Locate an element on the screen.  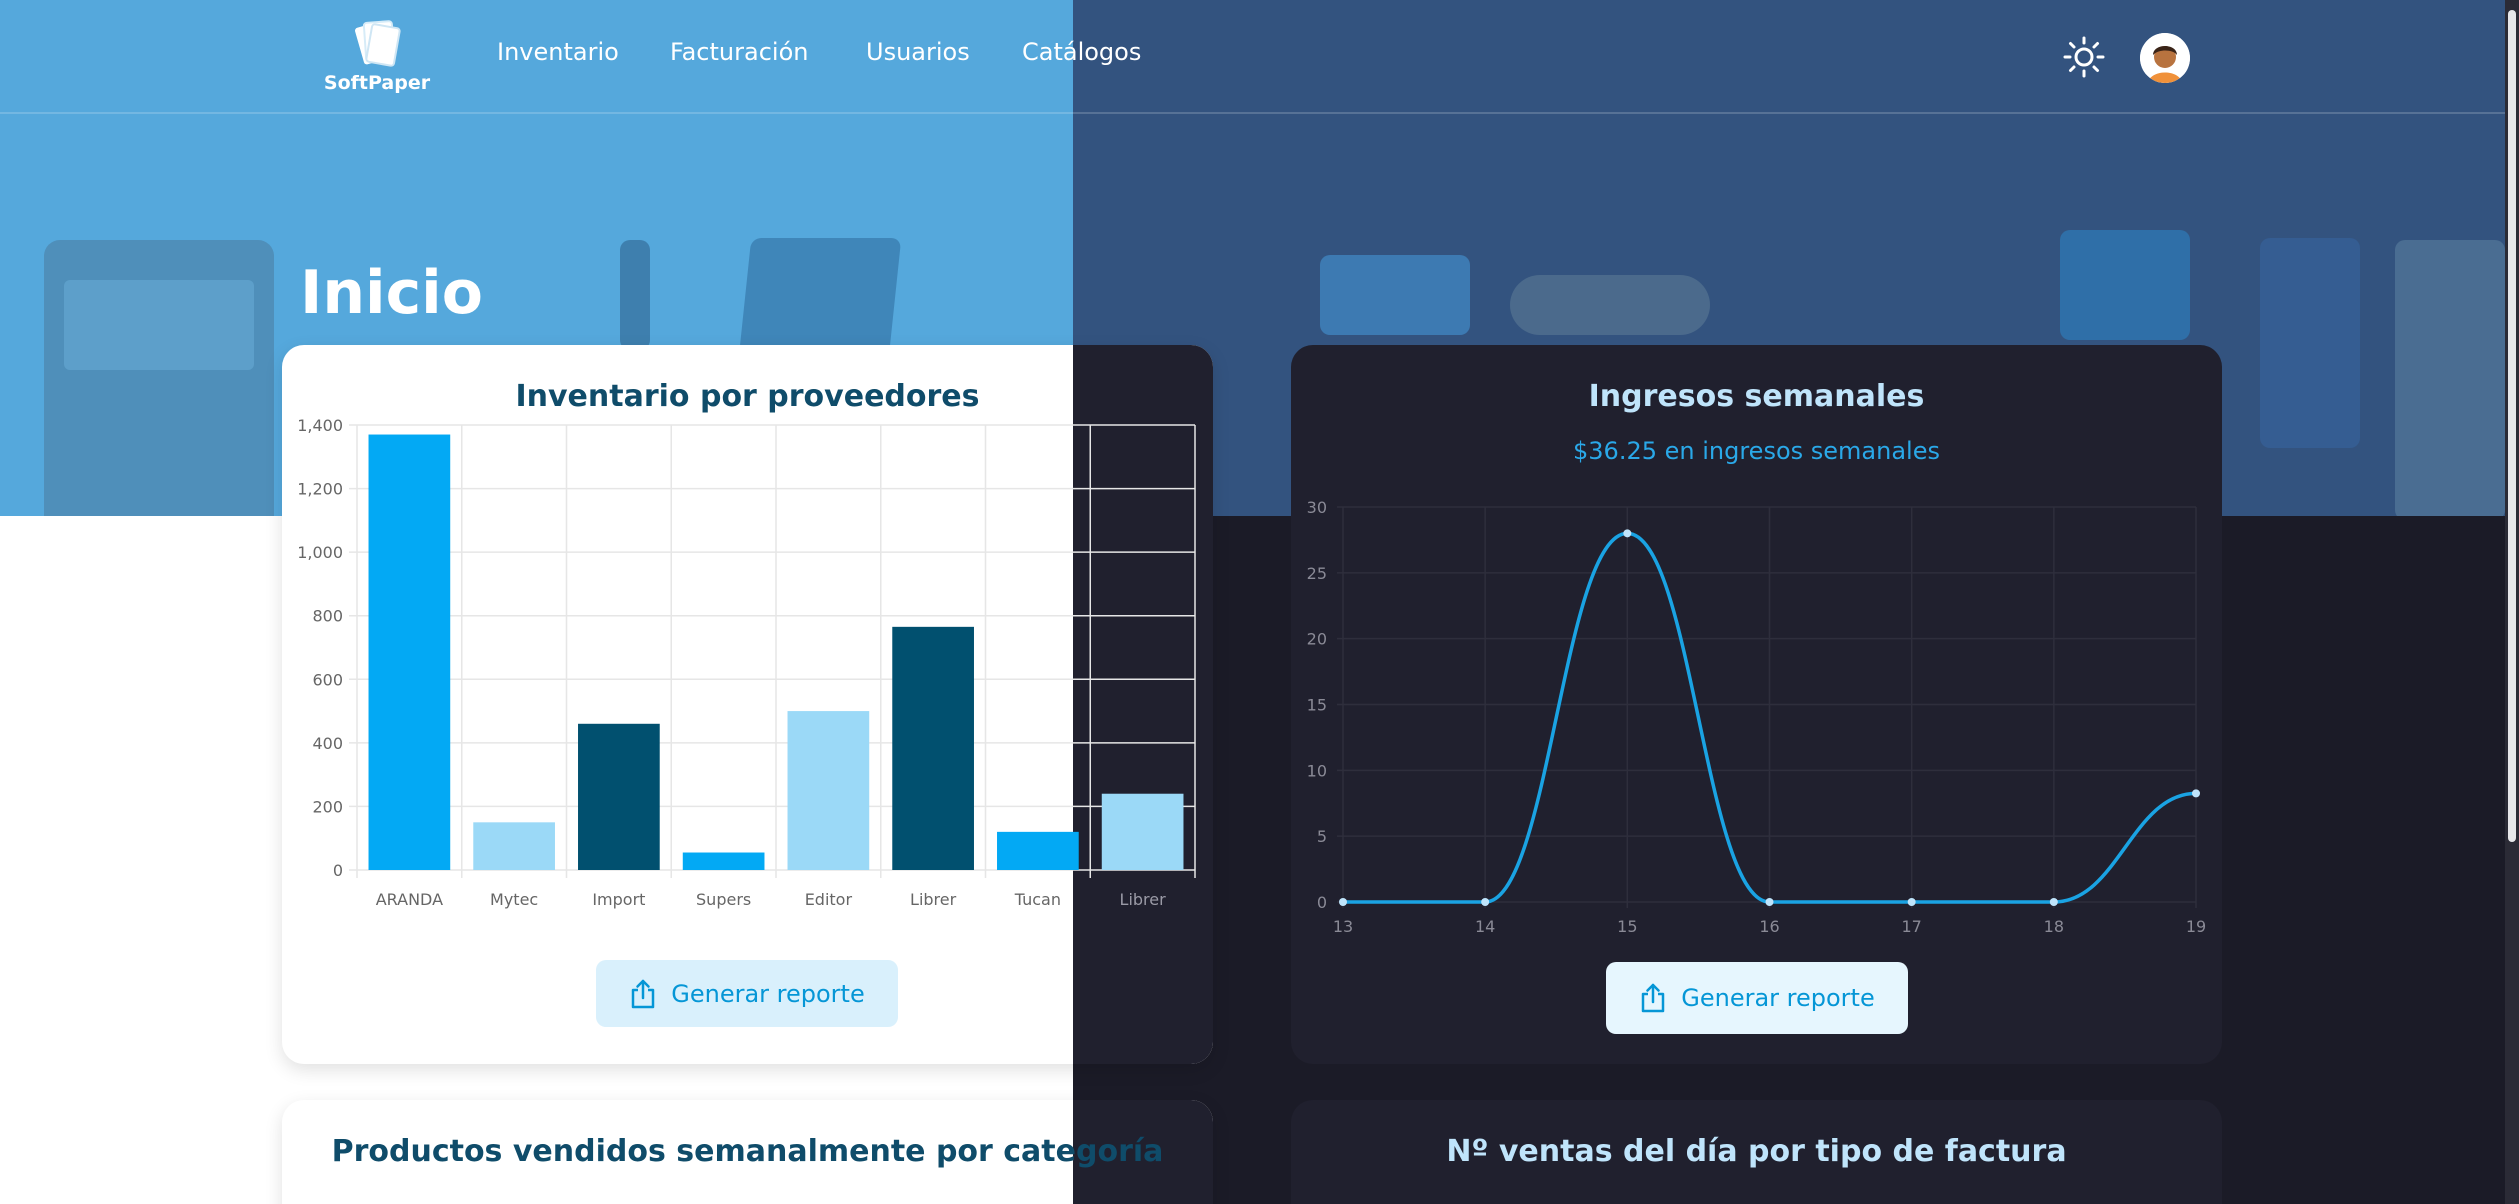
y-tick-label: 20 is located at coordinates (1317, 639).